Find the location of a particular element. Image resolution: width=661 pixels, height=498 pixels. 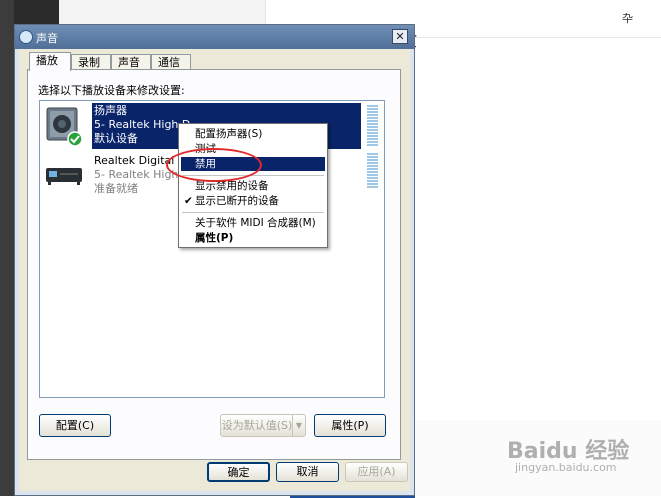

set-default-button: 设为默认值(S) ▼ is located at coordinates (263, 425).